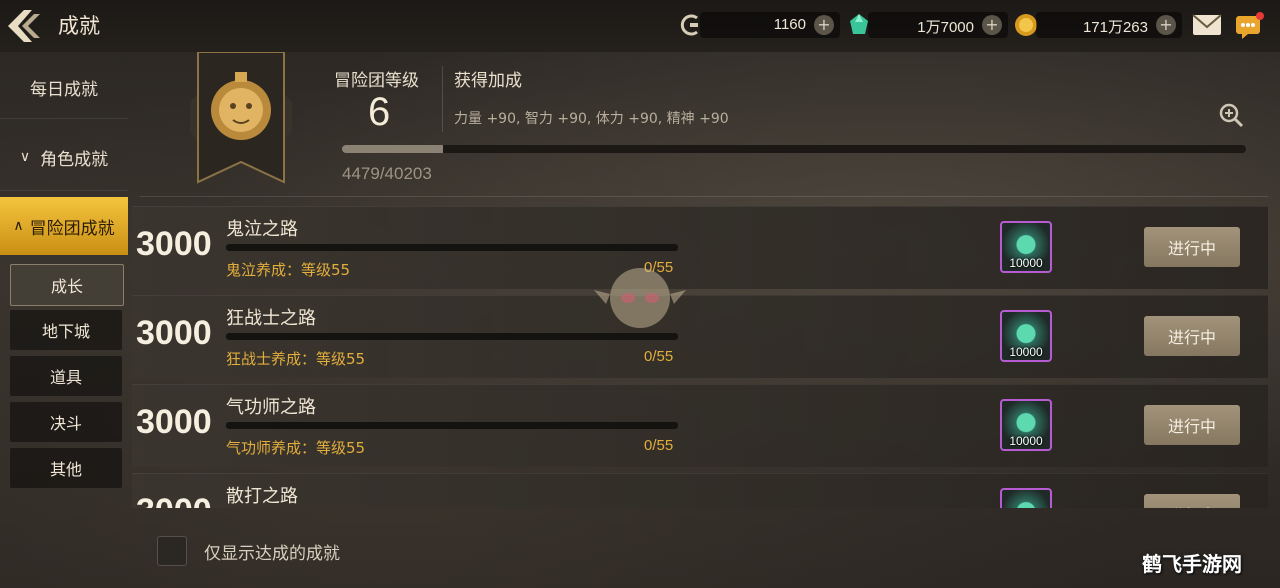  Describe the element at coordinates (488, 81) in the screenshot. I see `bonus-label: 获得加成` at that location.